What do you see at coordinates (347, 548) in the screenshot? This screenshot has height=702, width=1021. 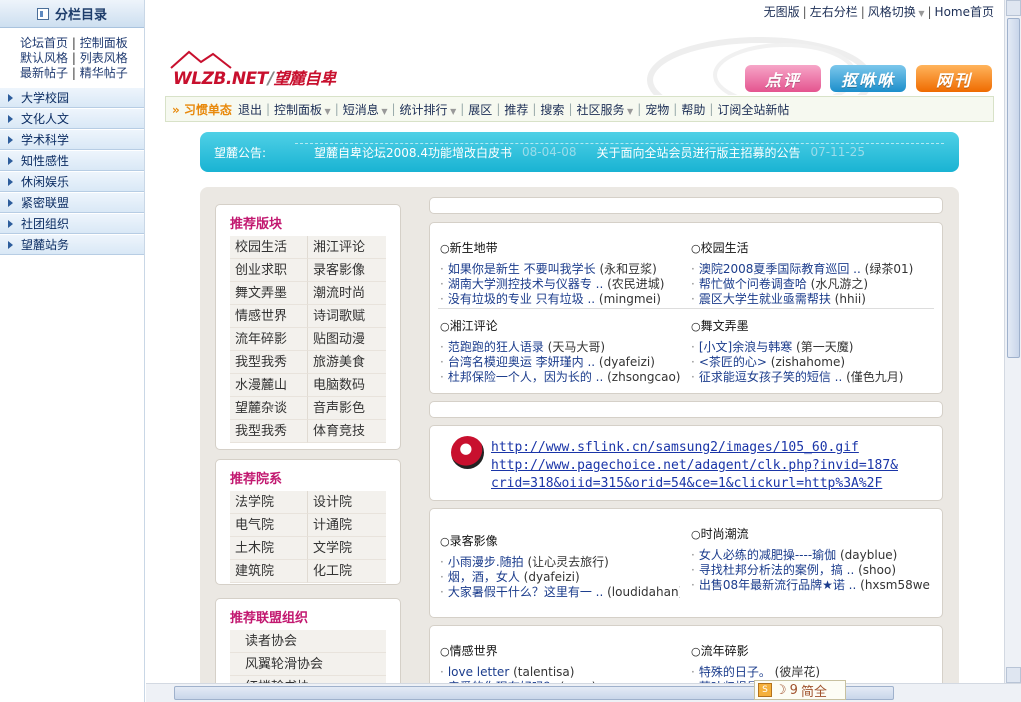 I see `board-link: 文学院` at bounding box center [347, 548].